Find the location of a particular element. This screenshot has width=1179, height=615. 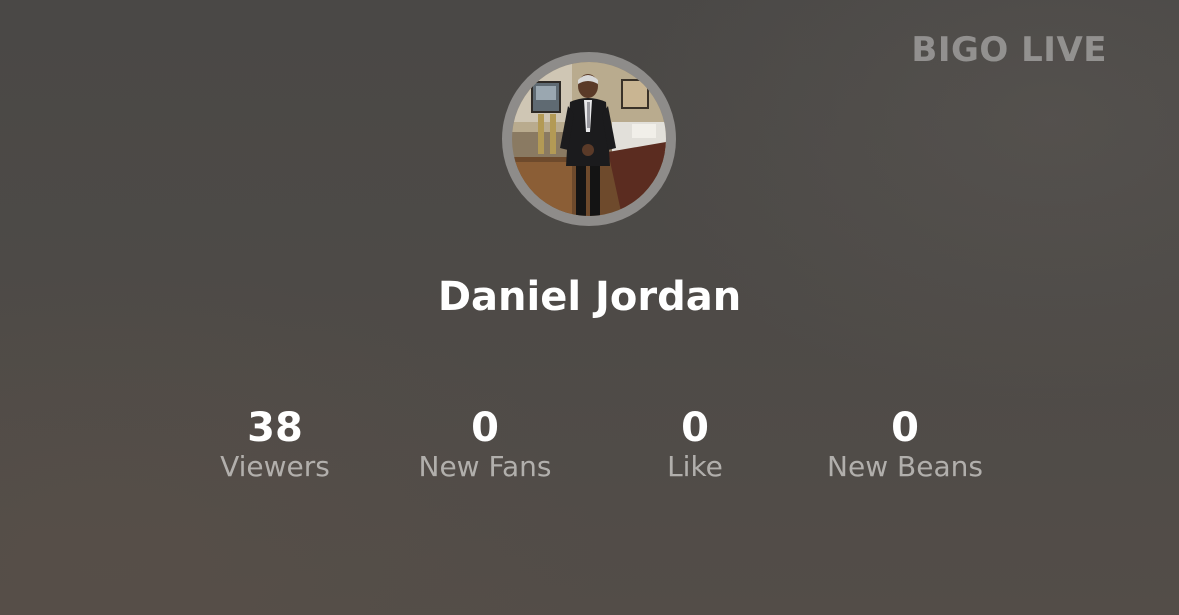

stat-label: New Beans is located at coordinates (905, 466).